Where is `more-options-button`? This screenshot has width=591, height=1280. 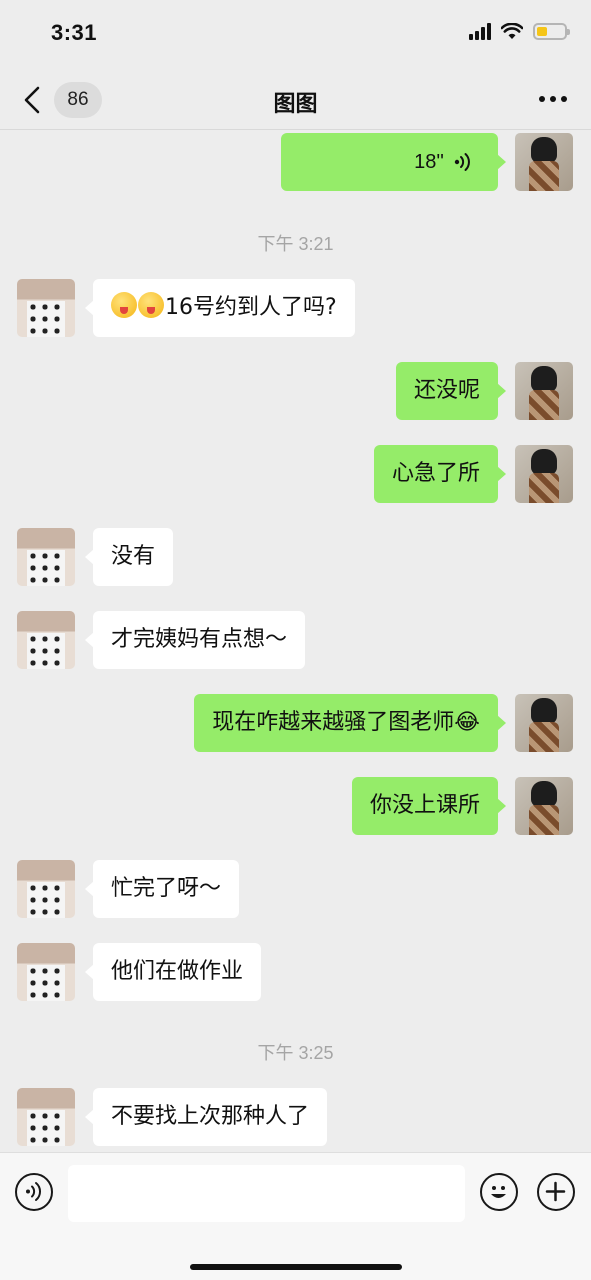
more-options-button is located at coordinates (553, 99).